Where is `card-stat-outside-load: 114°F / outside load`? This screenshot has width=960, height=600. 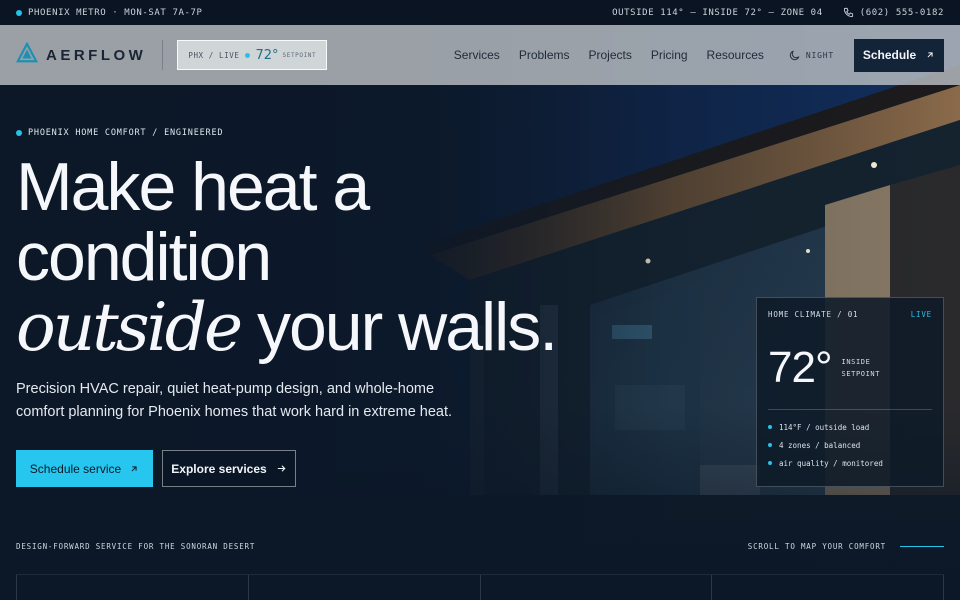
card-stat-outside-load: 114°F / outside load is located at coordinates (850, 427).